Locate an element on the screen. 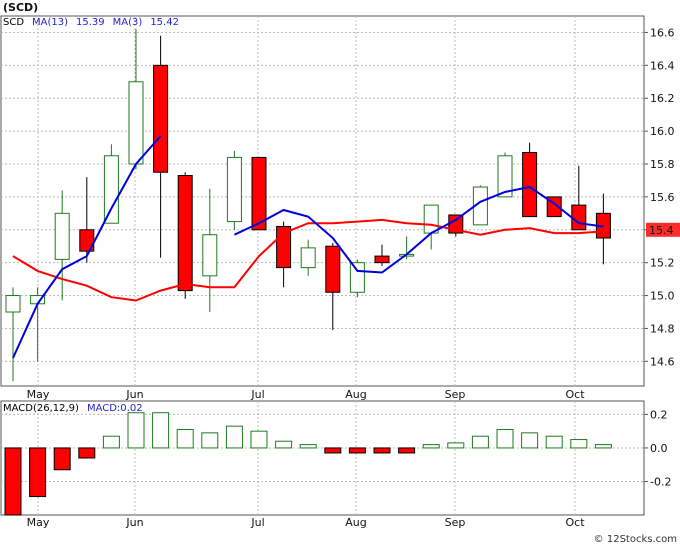  macd-x-tick-label: Jun is located at coordinates (134, 522).